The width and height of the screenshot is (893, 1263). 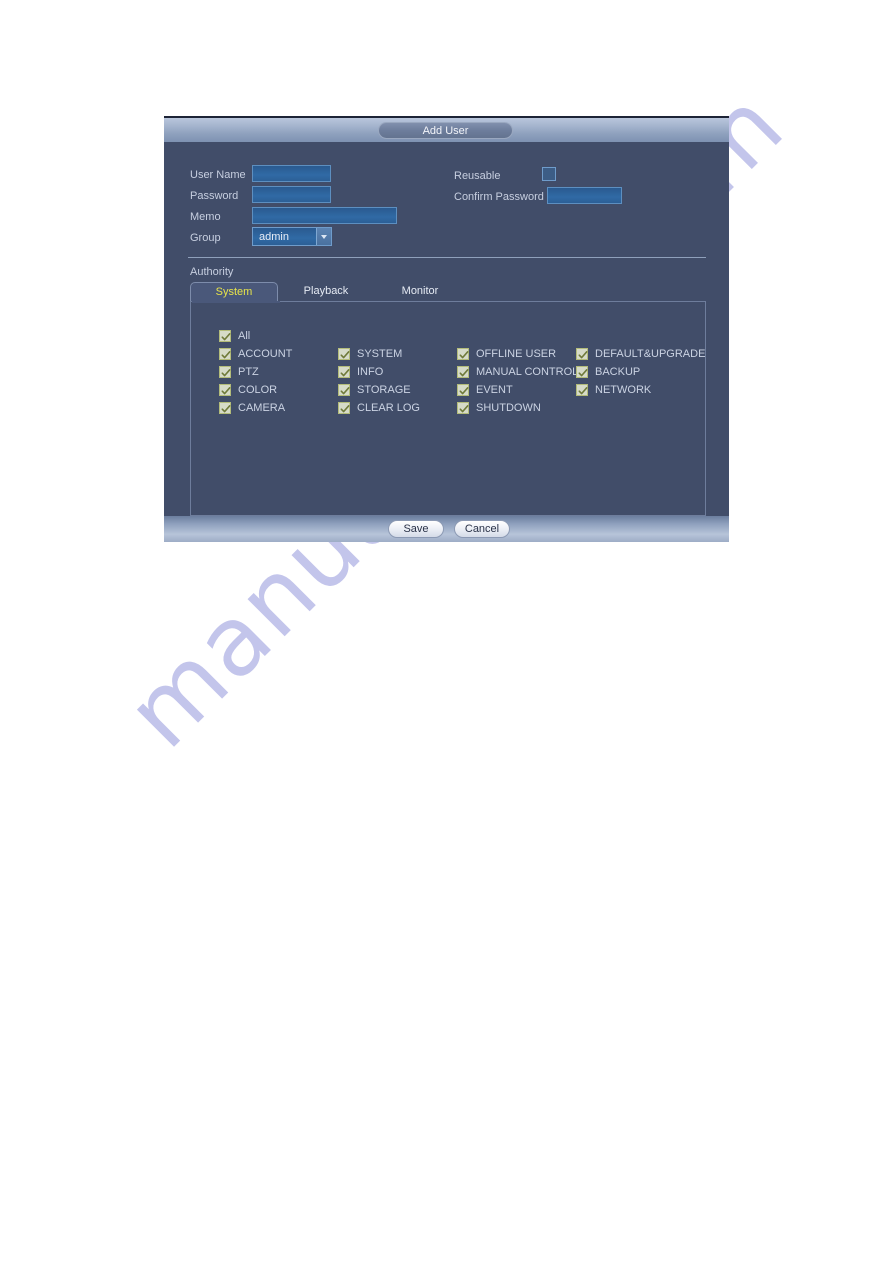 I want to click on dialog-titlebar: Add User, so click(x=446, y=130).